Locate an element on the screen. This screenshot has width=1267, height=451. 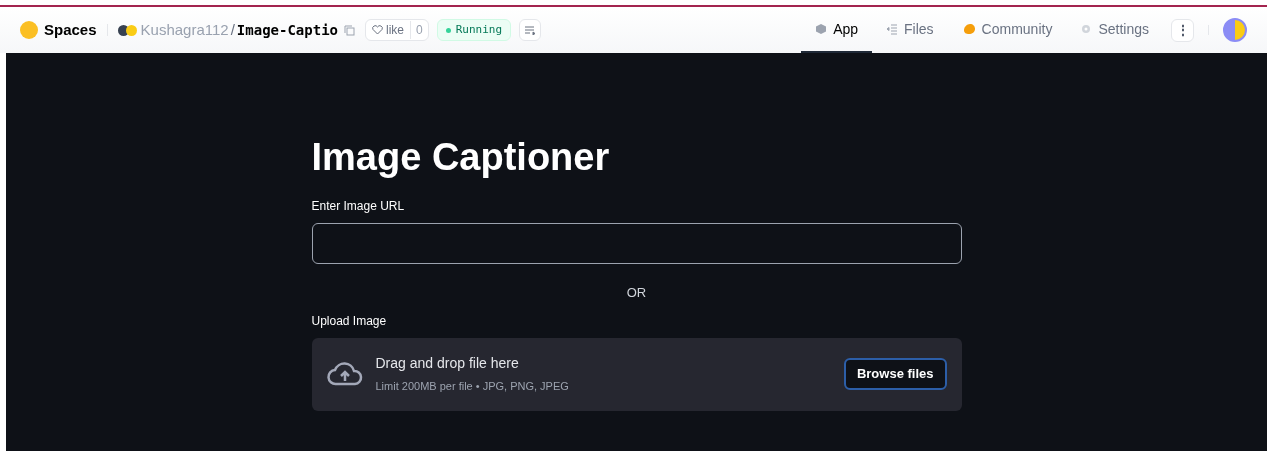
heart-icon is located at coordinates (377, 30).